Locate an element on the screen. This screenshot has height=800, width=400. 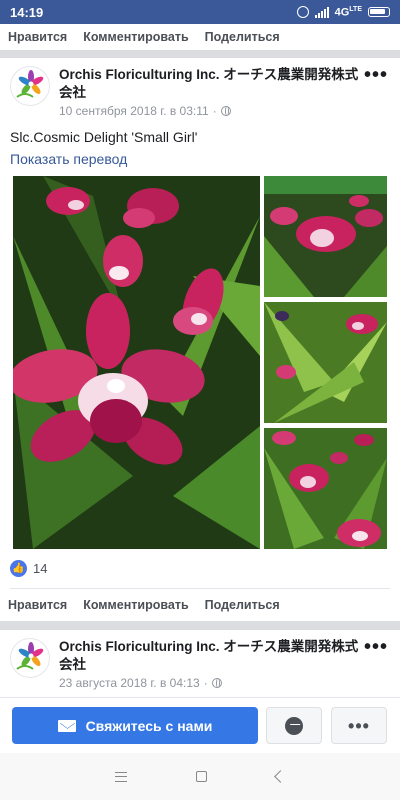
post-timestamp: 23 августа 2018 г. в 04:13 is located at coordinates (129, 683).